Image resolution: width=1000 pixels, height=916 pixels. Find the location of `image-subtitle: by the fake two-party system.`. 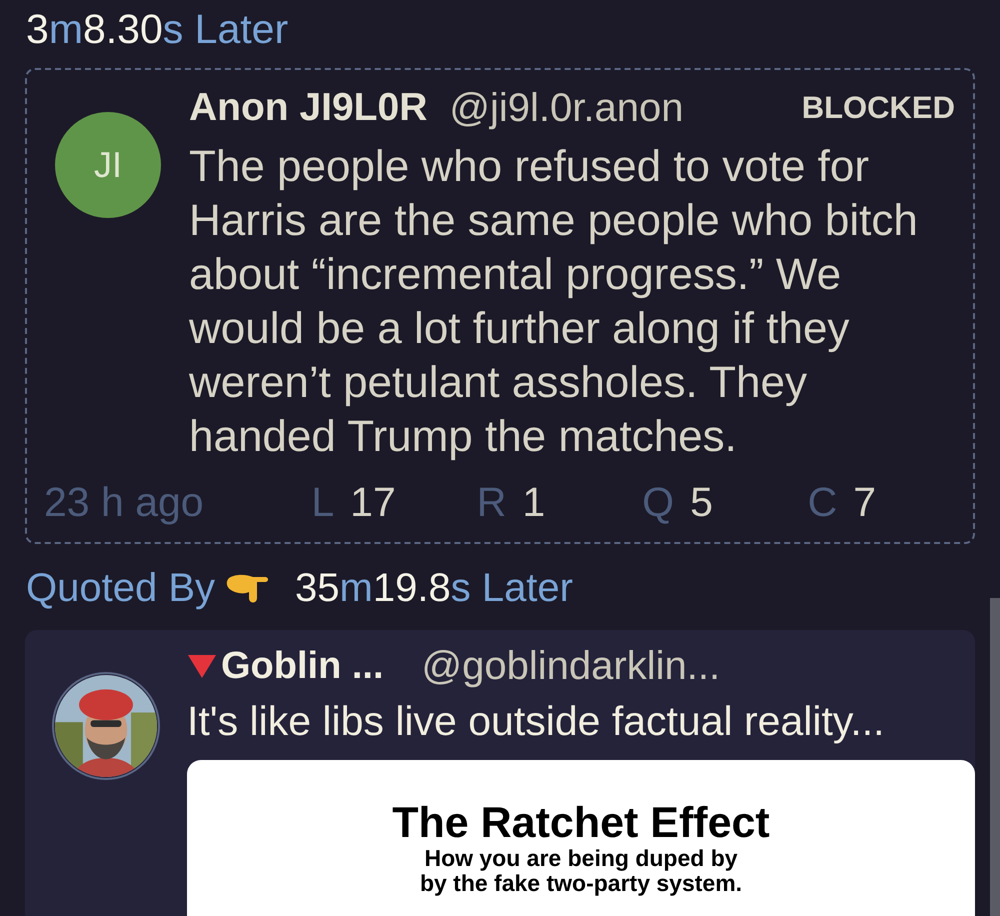

image-subtitle: by the fake two-party system. is located at coordinates (581, 883).